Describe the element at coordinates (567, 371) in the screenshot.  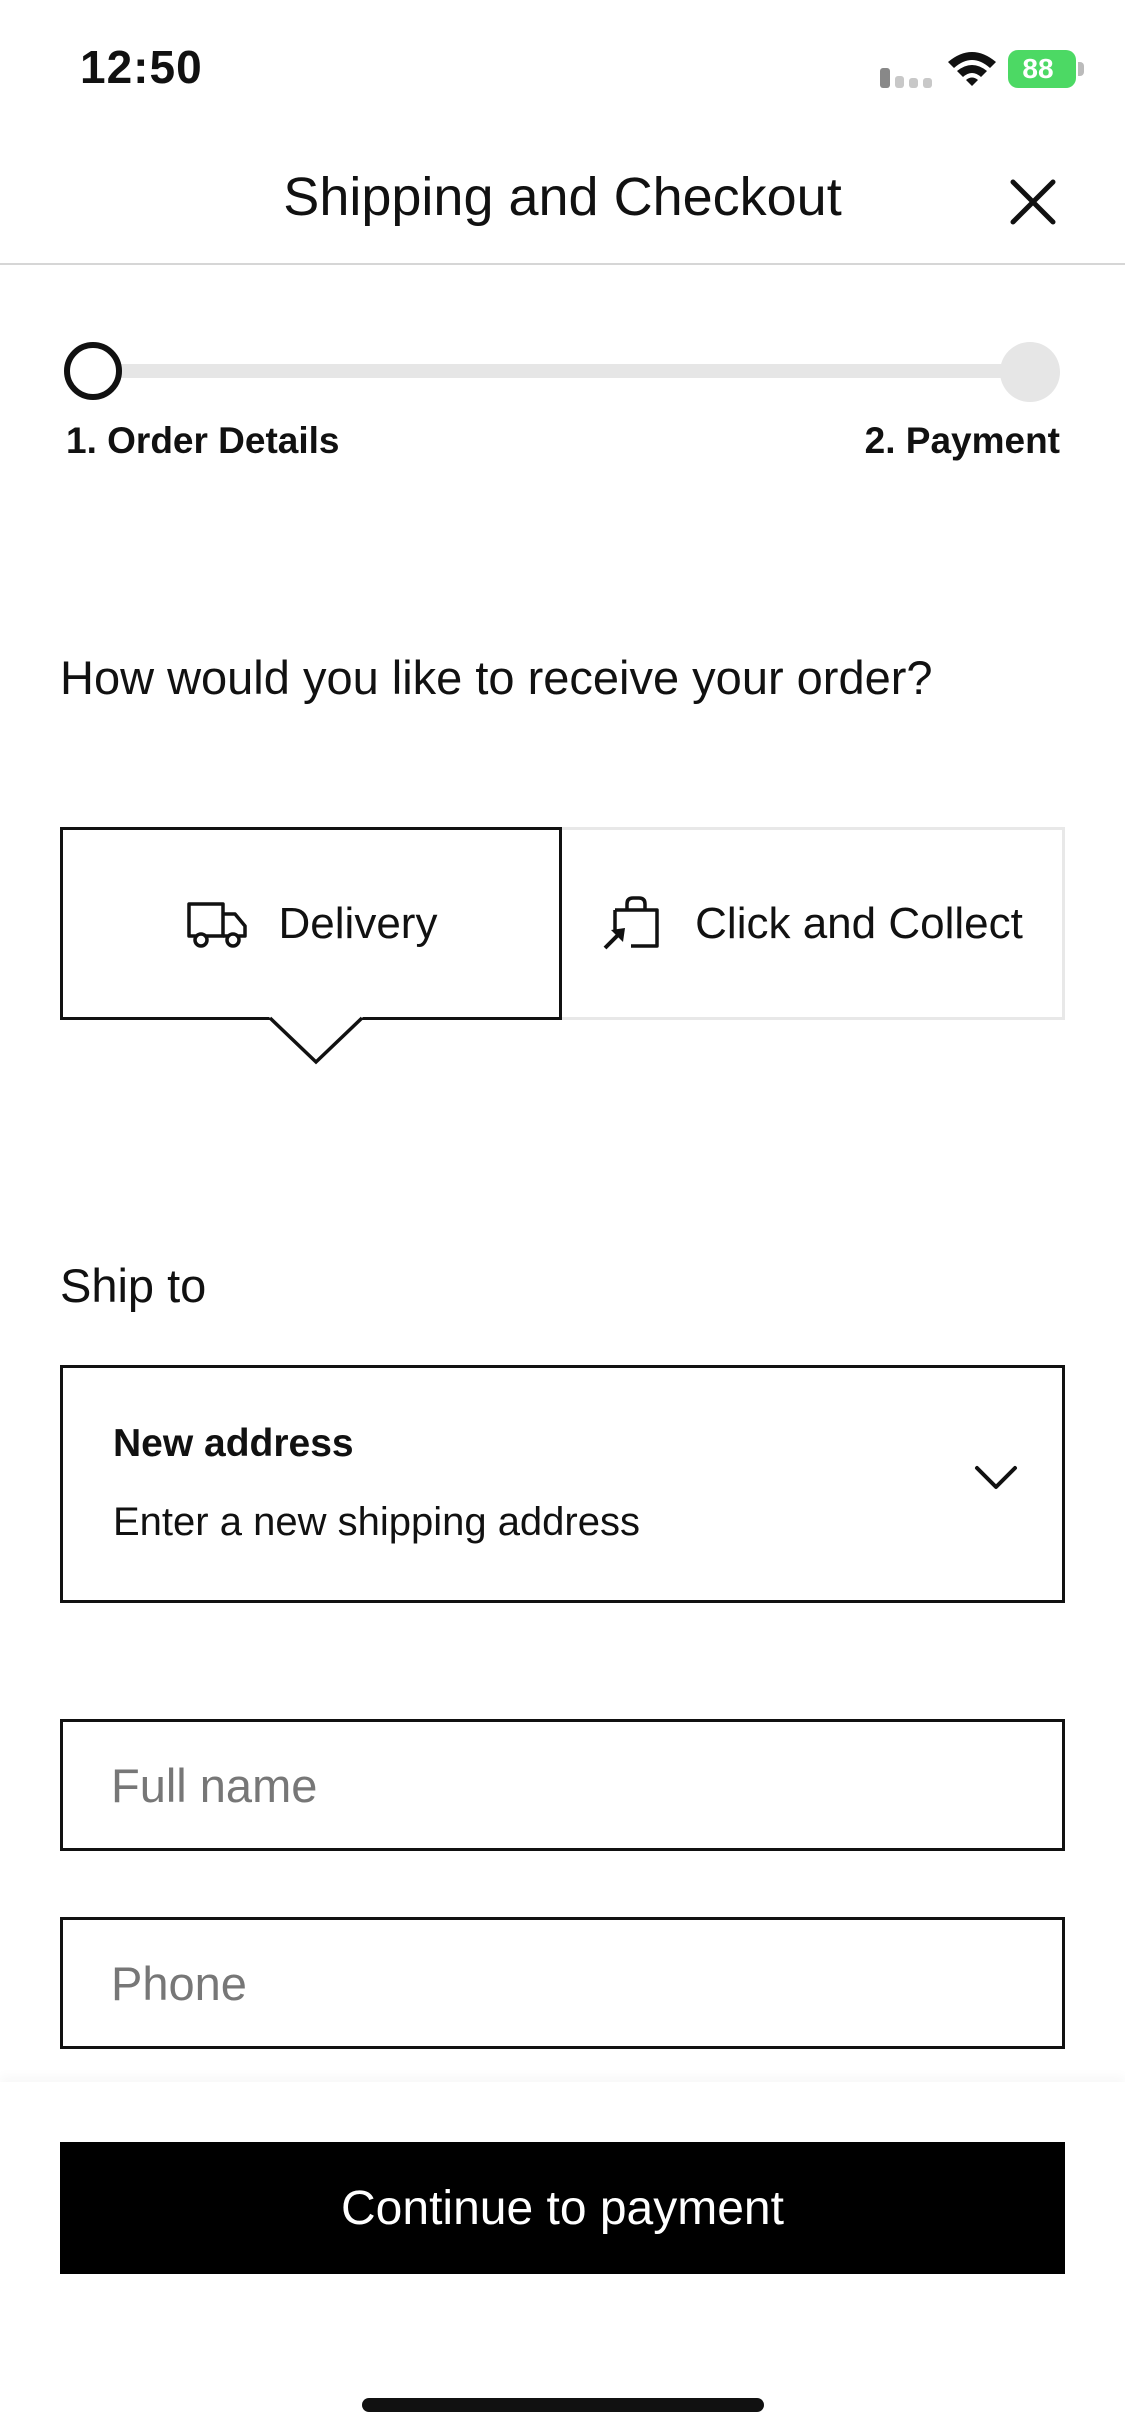
I see `progress-track` at that location.